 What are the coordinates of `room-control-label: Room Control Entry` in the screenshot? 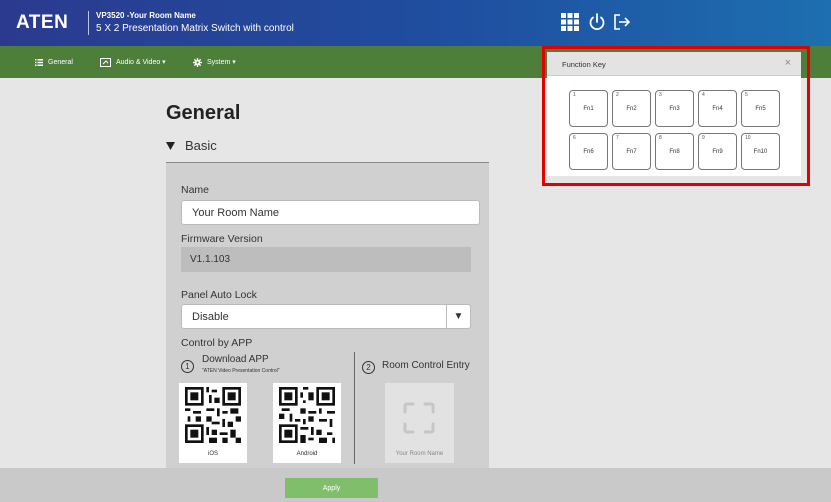 It's located at (426, 365).